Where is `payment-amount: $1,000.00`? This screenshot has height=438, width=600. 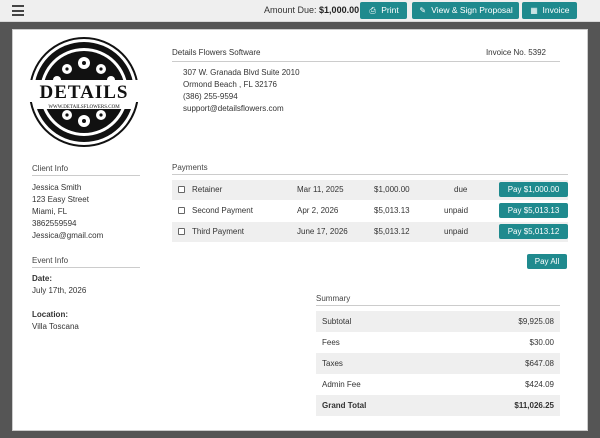 payment-amount: $1,000.00 is located at coordinates (392, 189).